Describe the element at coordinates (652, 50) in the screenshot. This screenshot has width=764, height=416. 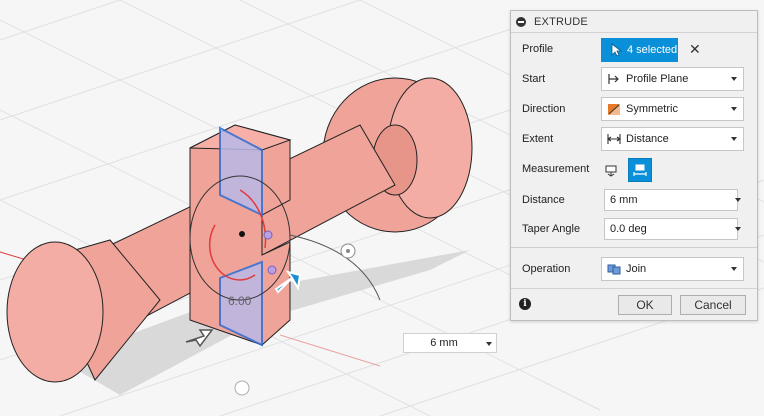
I see `profile-value: 4 selected` at that location.